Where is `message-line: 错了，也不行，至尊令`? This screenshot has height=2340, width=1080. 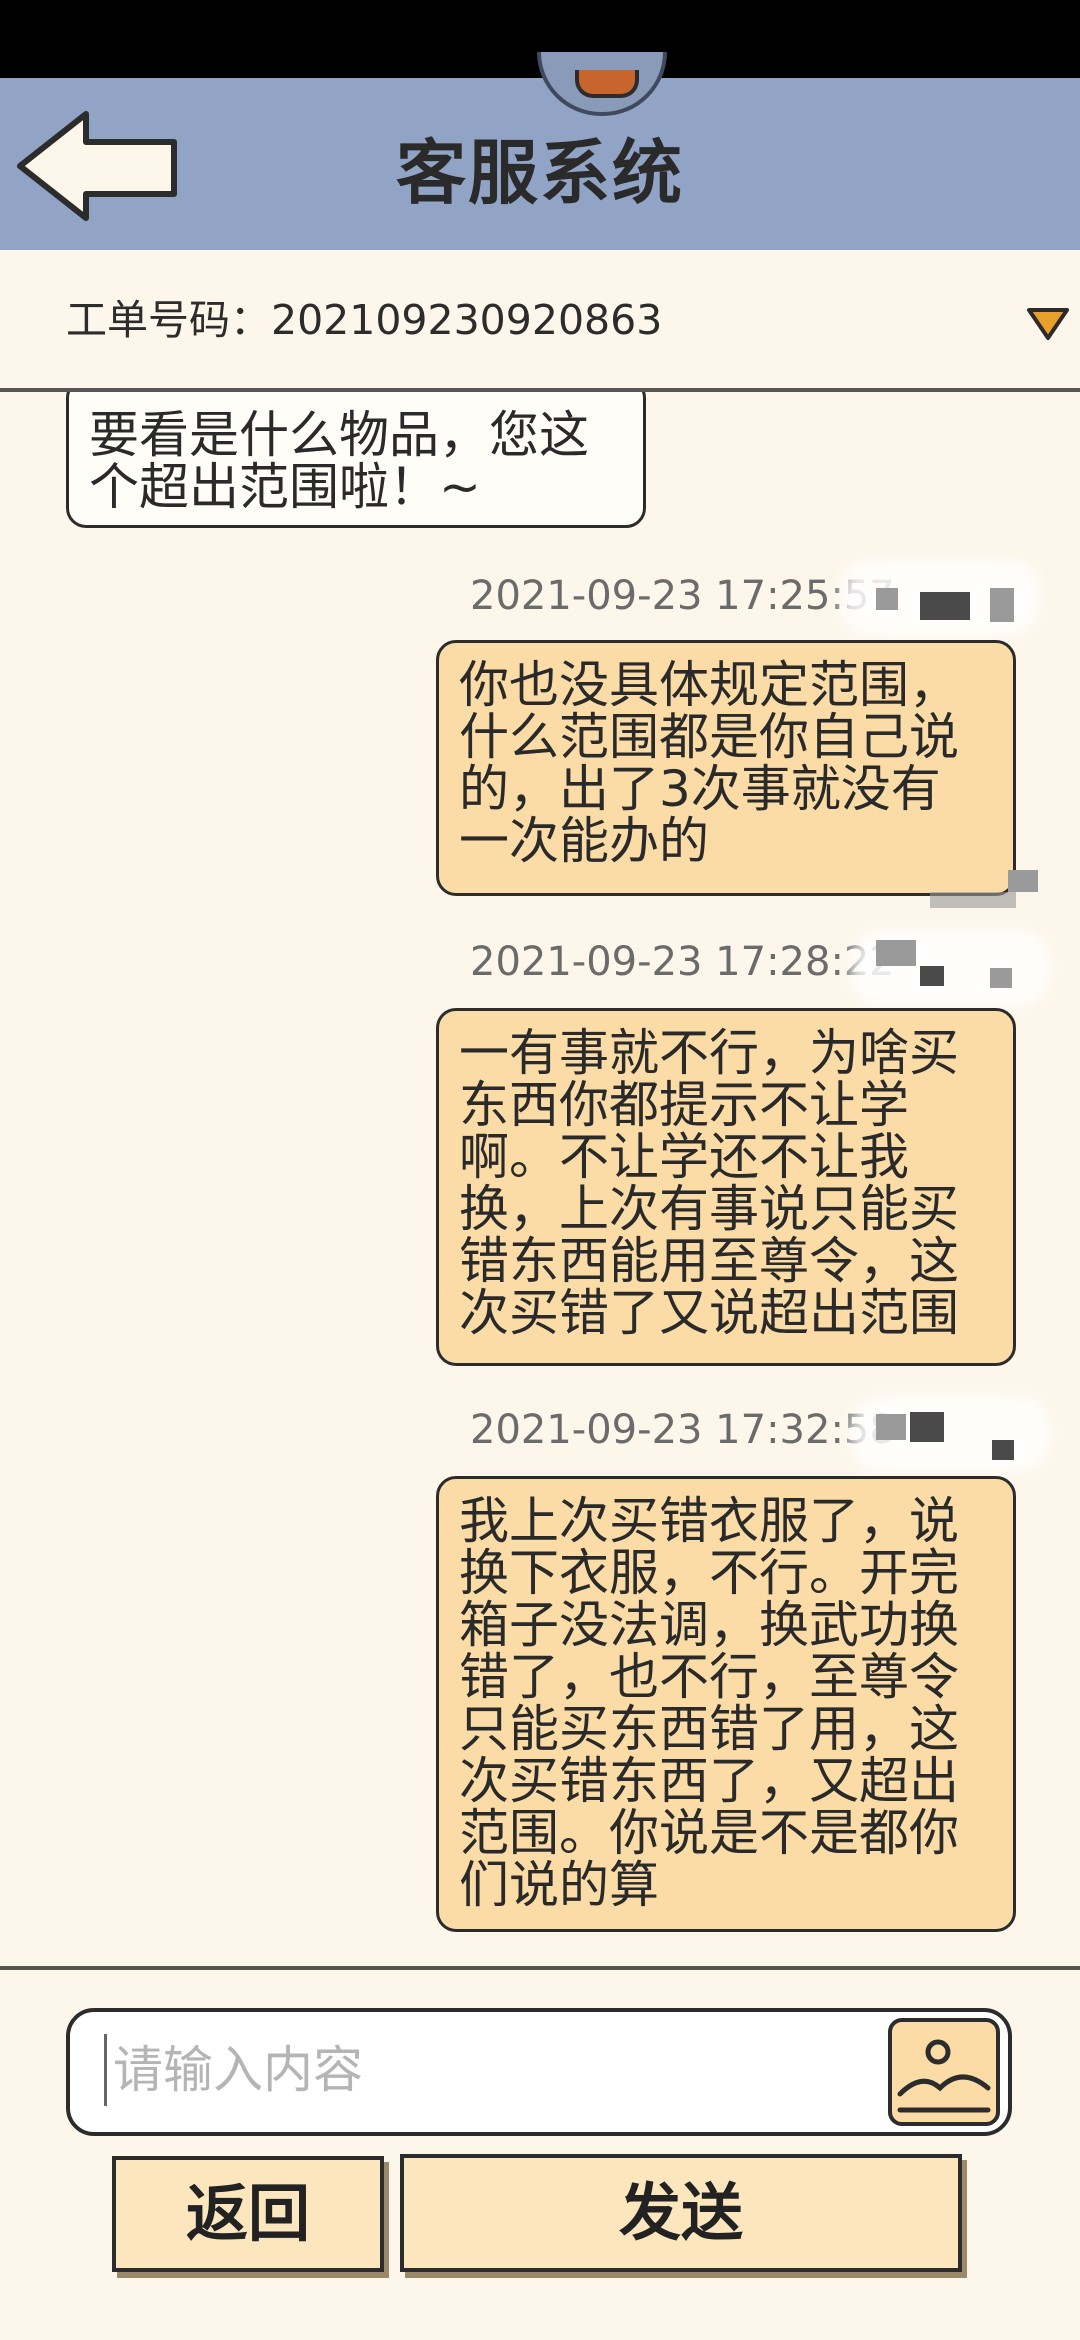
message-line: 错了，也不行，至尊令 is located at coordinates (709, 1677).